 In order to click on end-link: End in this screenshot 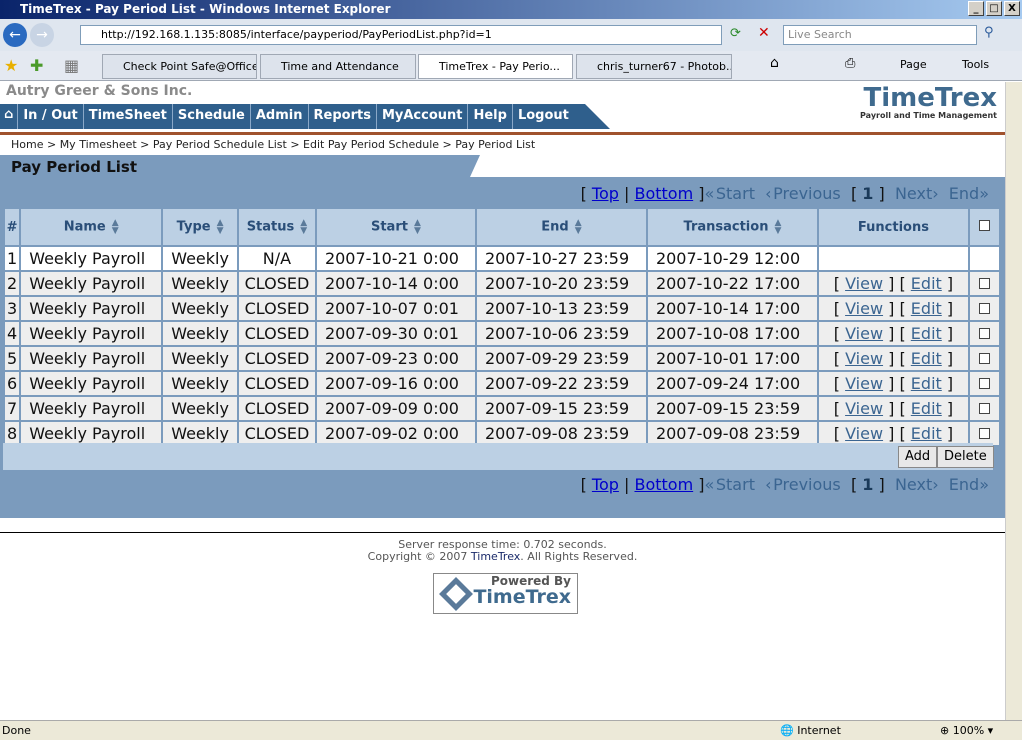, I will do `click(964, 484)`.